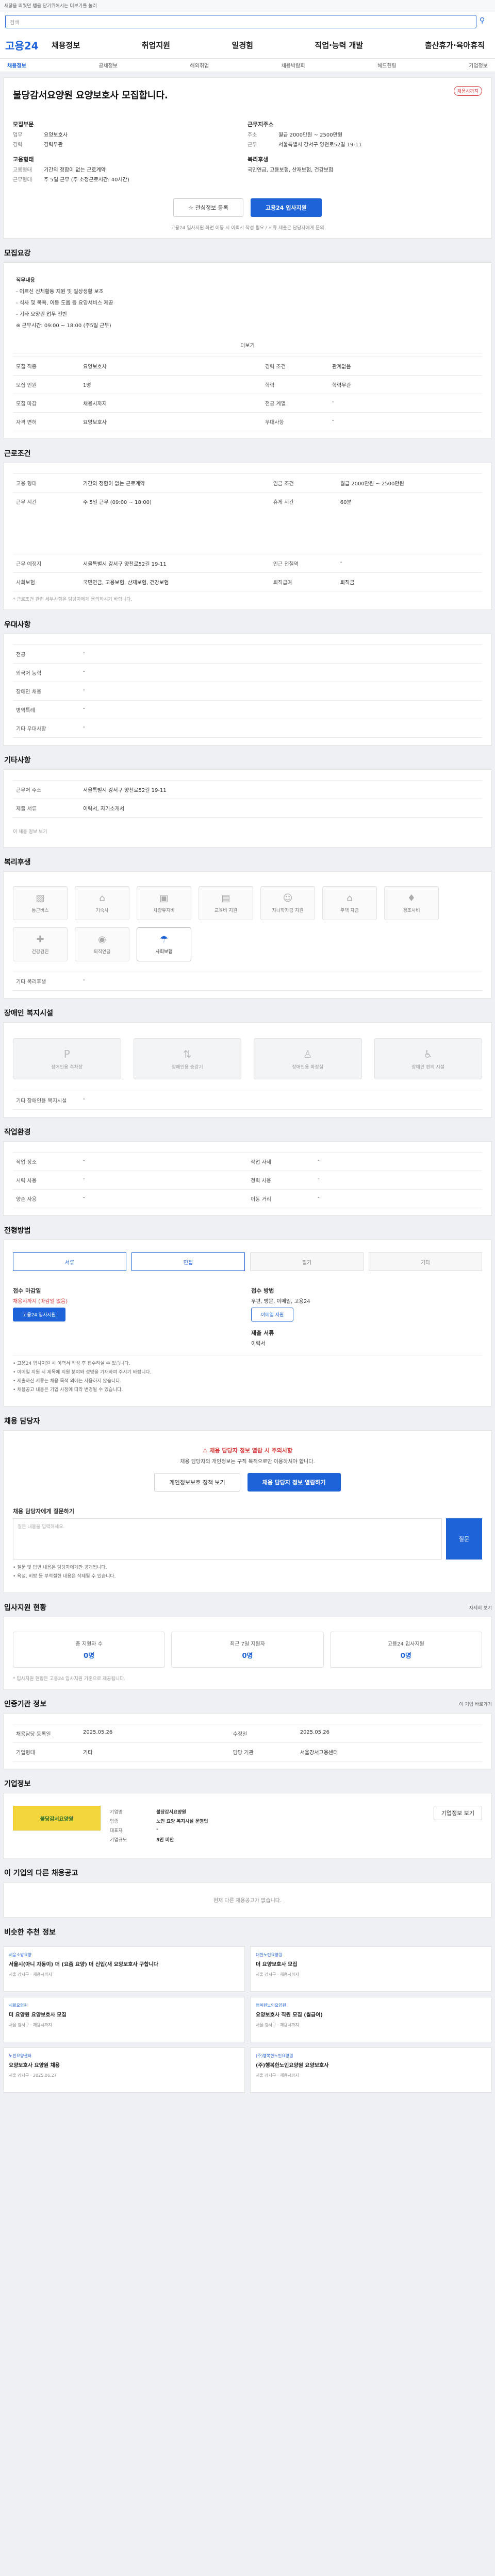  What do you see at coordinates (22, 1422) in the screenshot?
I see `contact-section-title: 채용 담당자` at bounding box center [22, 1422].